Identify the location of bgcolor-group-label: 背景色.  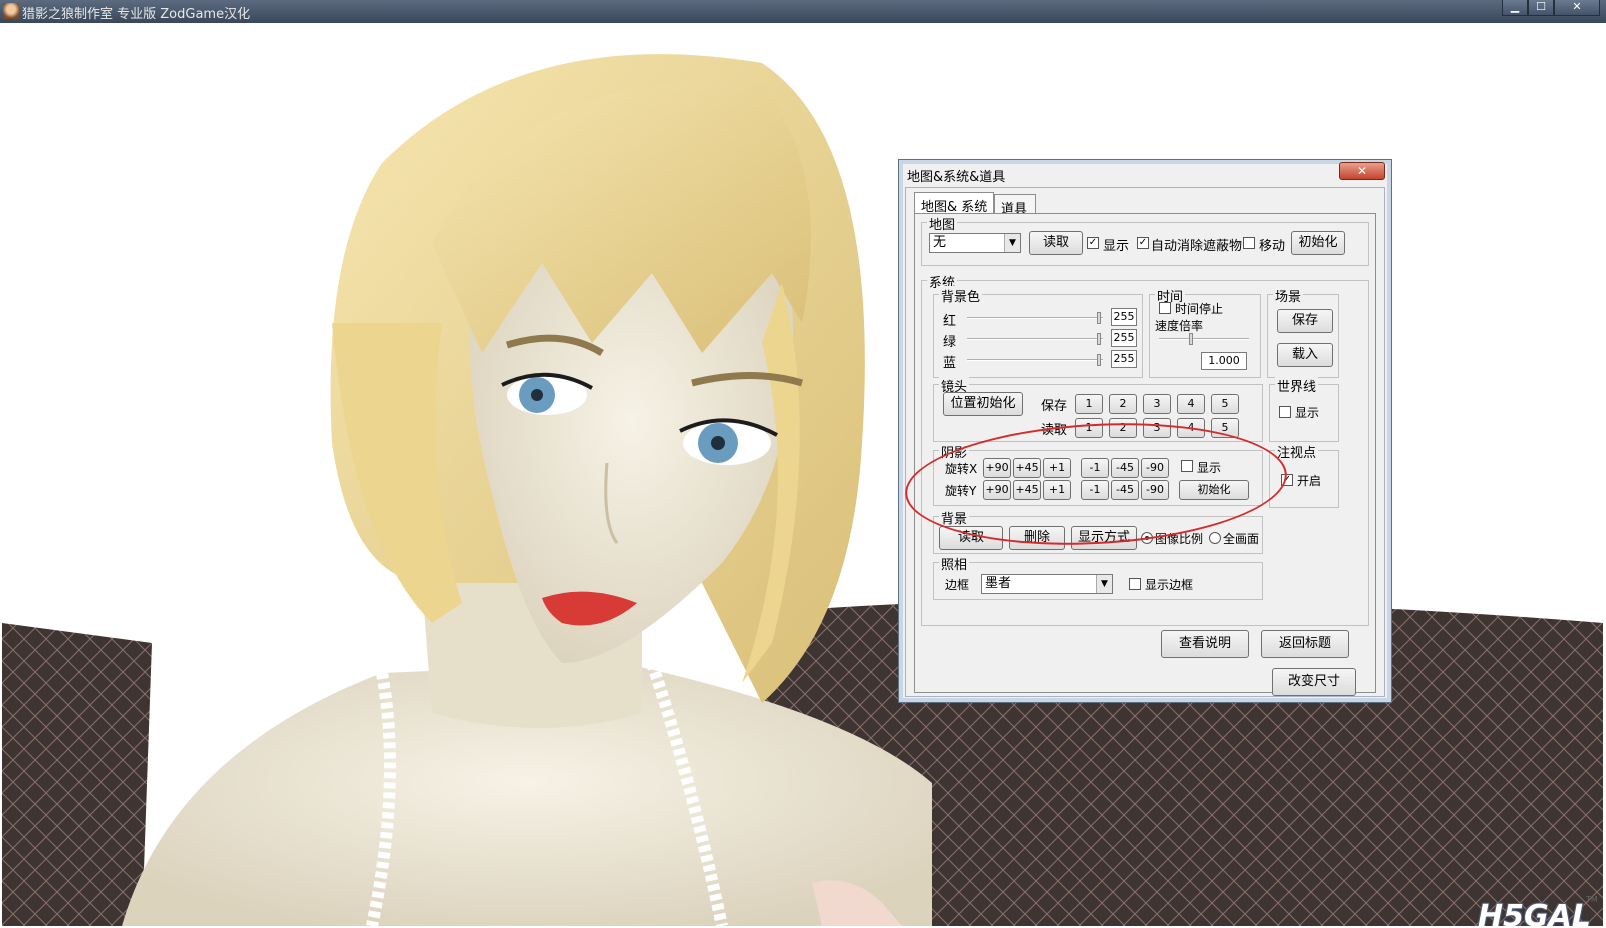
(961, 295).